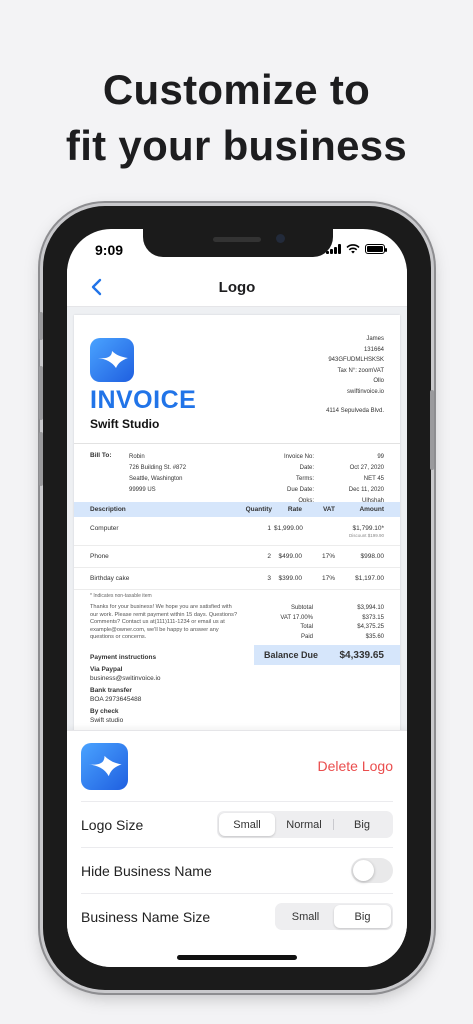  I want to click on total-label: Subtotal, so click(301, 608).